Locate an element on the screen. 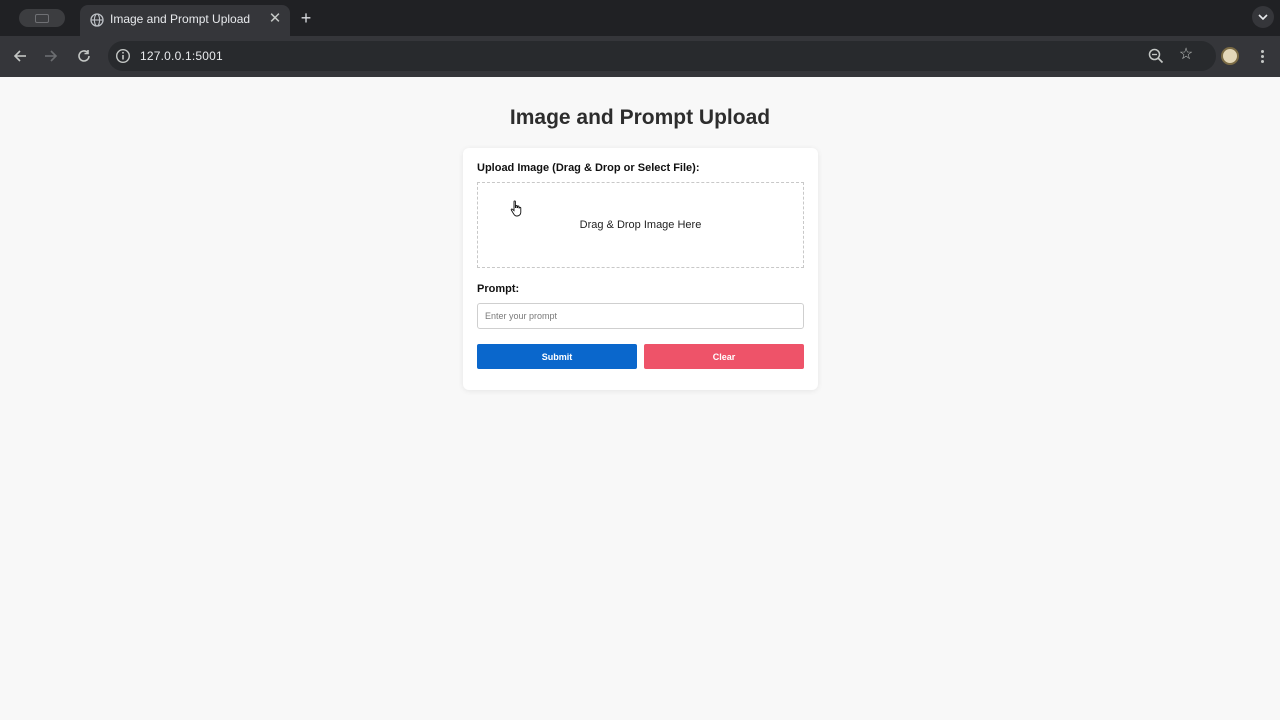 The width and height of the screenshot is (1280, 720). arrow-left-icon is located at coordinates (20, 56).